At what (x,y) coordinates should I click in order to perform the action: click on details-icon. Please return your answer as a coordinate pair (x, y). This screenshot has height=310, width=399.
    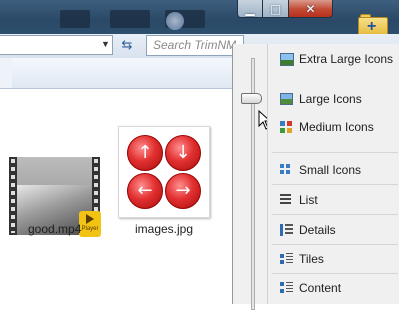
    Looking at the image, I should click on (286, 230).